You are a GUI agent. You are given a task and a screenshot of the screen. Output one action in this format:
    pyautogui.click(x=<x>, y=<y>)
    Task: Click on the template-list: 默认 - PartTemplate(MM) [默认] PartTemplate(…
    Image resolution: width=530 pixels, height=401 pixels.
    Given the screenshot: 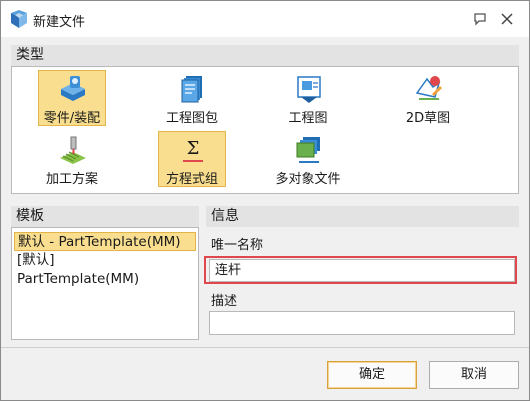 What is the action you would take?
    pyautogui.click(x=105, y=283)
    